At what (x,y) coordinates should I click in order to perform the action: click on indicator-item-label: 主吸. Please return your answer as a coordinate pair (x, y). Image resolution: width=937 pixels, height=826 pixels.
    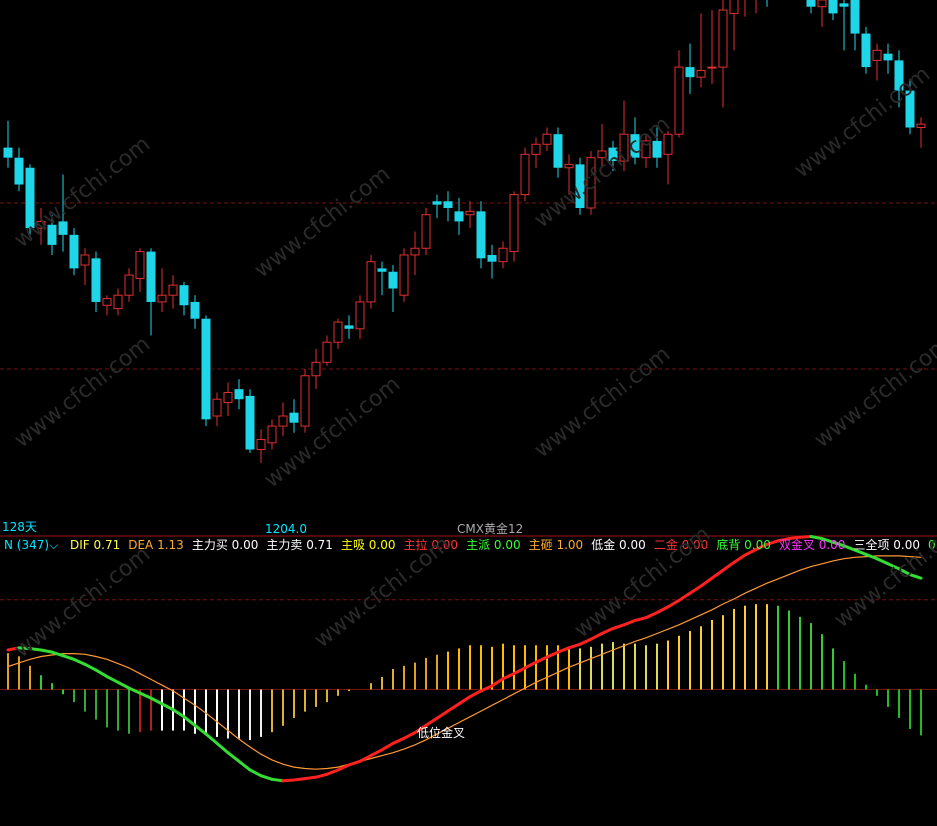
    Looking at the image, I should click on (352, 545).